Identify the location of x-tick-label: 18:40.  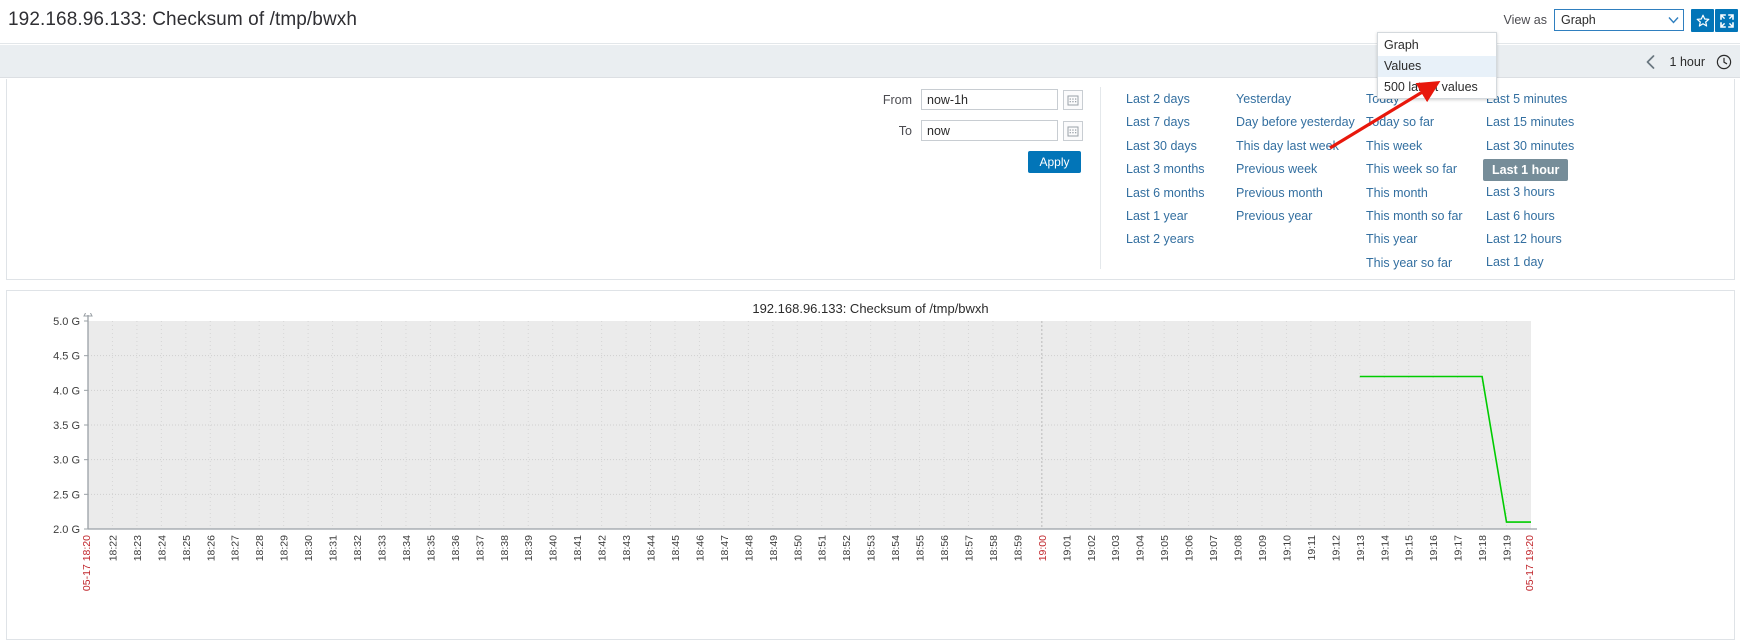
(554, 548).